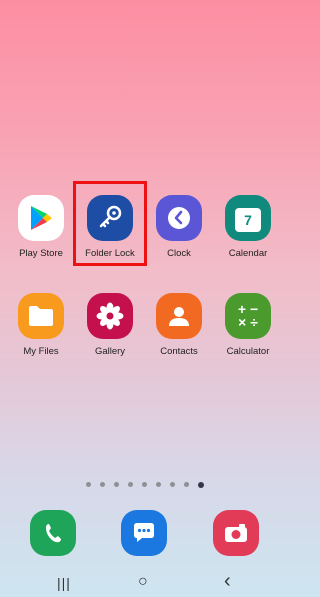 The height and width of the screenshot is (597, 320). Describe the element at coordinates (236, 533) in the screenshot. I see `camera-icon` at that location.